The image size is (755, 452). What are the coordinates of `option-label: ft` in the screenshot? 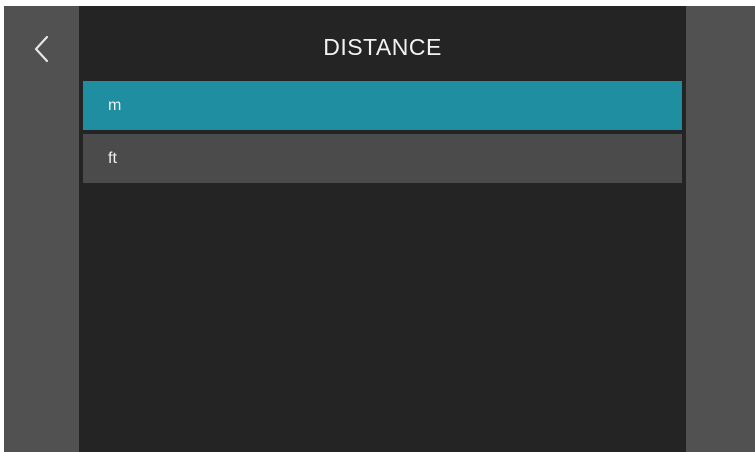 It's located at (112, 158).